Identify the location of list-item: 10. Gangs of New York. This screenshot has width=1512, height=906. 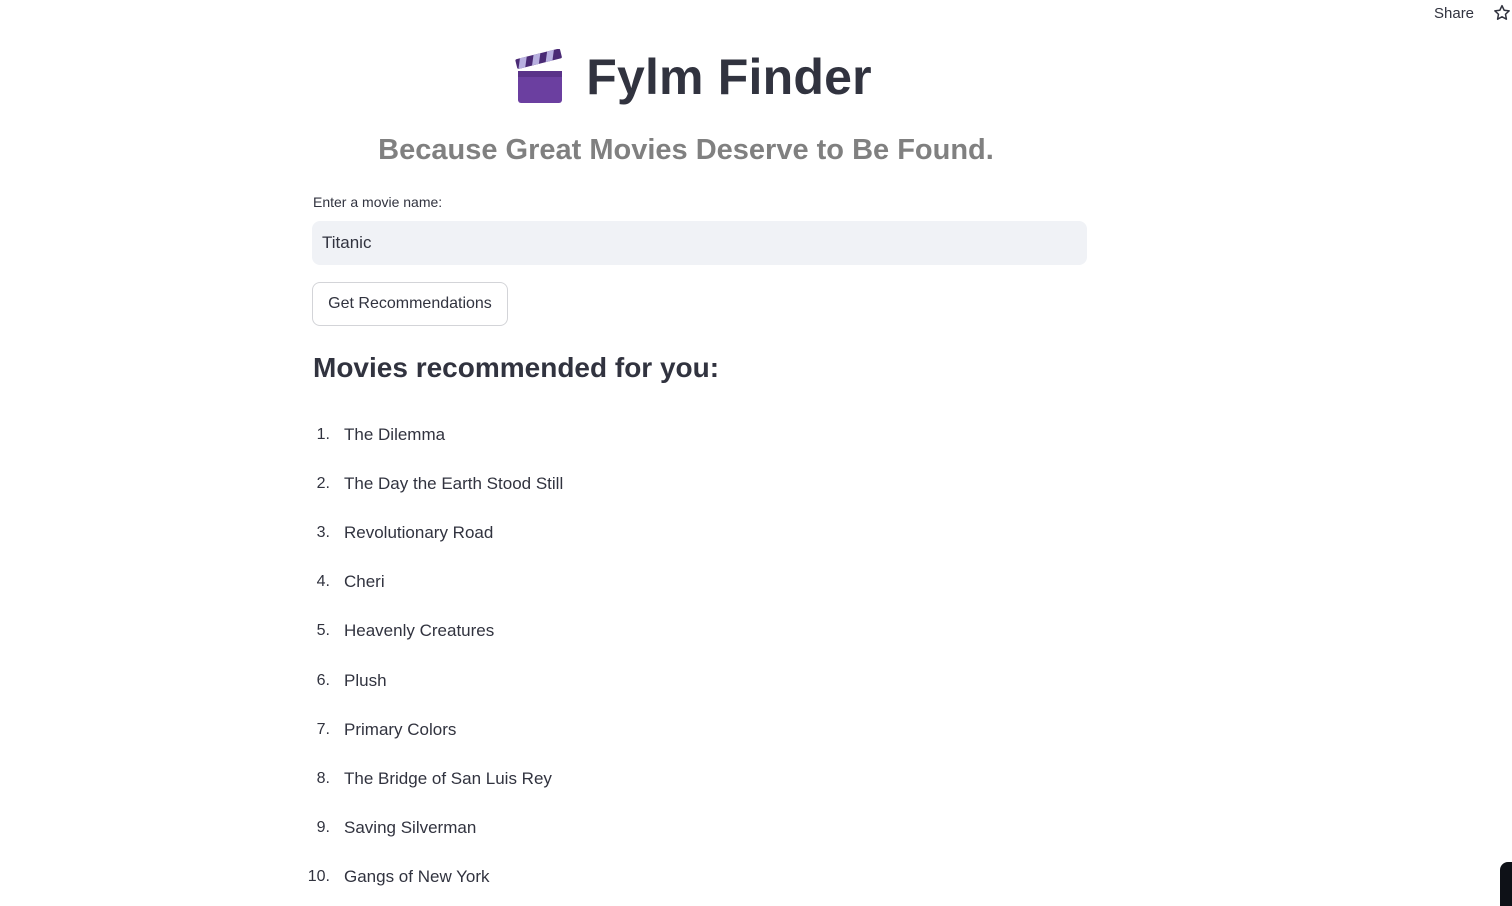
(431, 877).